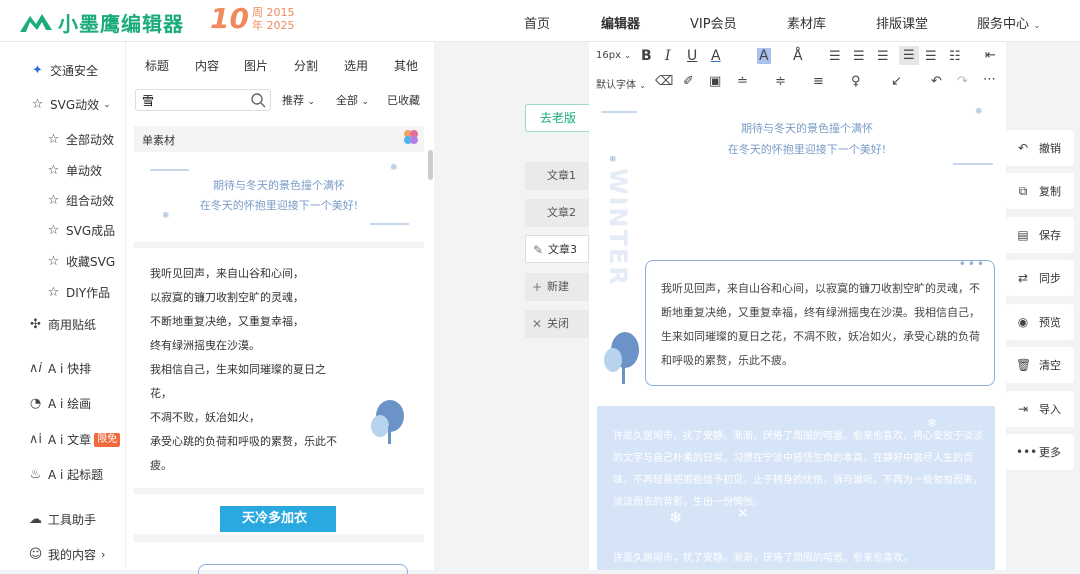  What do you see at coordinates (713, 22) in the screenshot?
I see `nav-vip: VIP会员` at bounding box center [713, 22].